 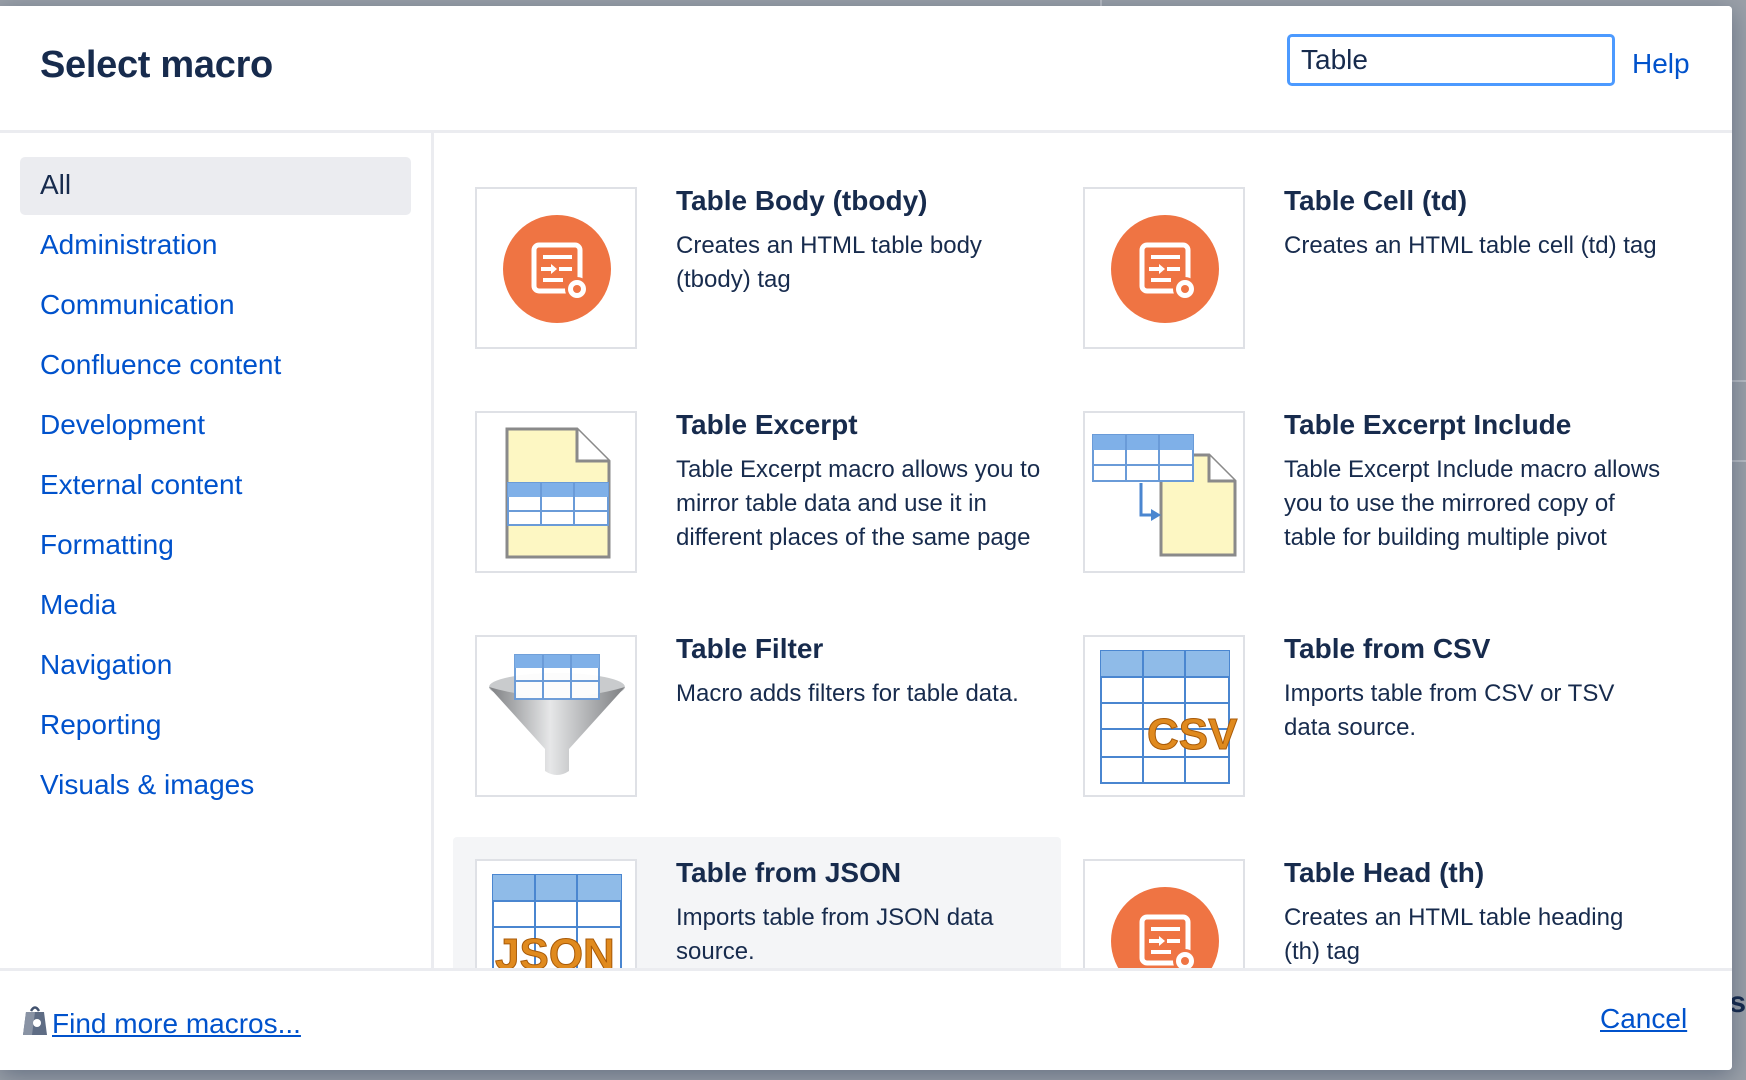 What do you see at coordinates (215, 606) in the screenshot?
I see `category-media: Media` at bounding box center [215, 606].